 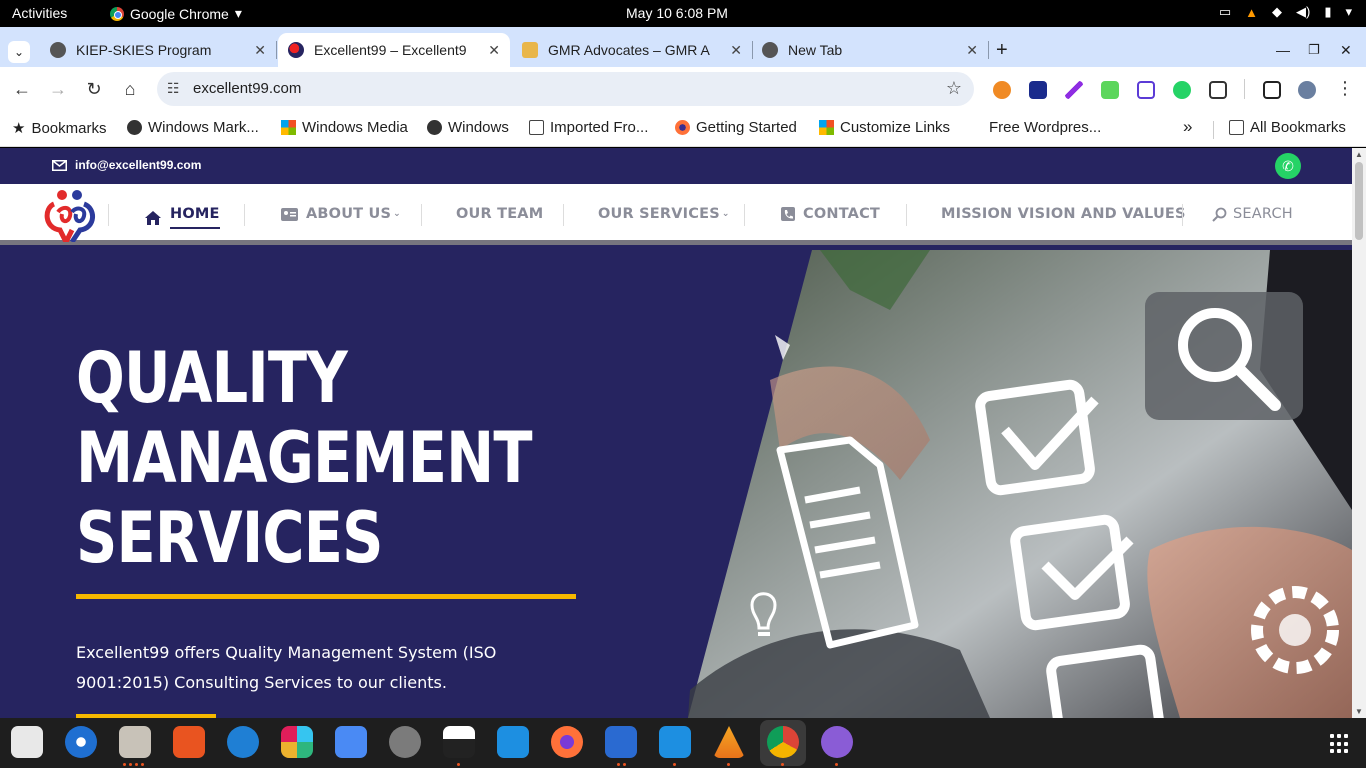 I want to click on close-window-button: ✕, so click(x=1346, y=50).